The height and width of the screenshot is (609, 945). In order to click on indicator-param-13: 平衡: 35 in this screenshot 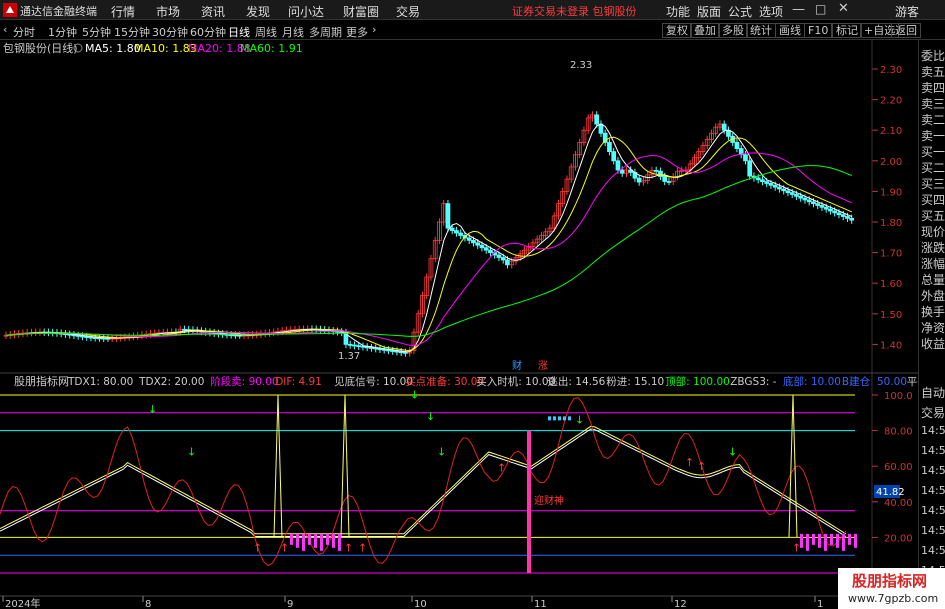, I will do `click(912, 382)`.